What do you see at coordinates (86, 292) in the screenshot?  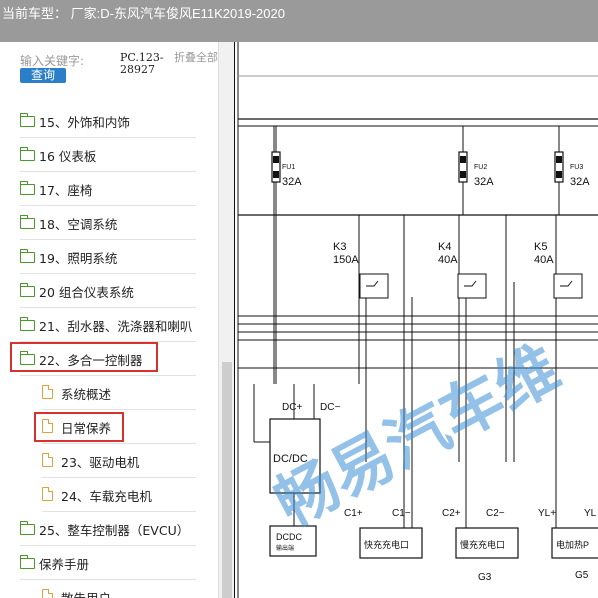 I see `tree-item-label: 20 组合仪表系统` at bounding box center [86, 292].